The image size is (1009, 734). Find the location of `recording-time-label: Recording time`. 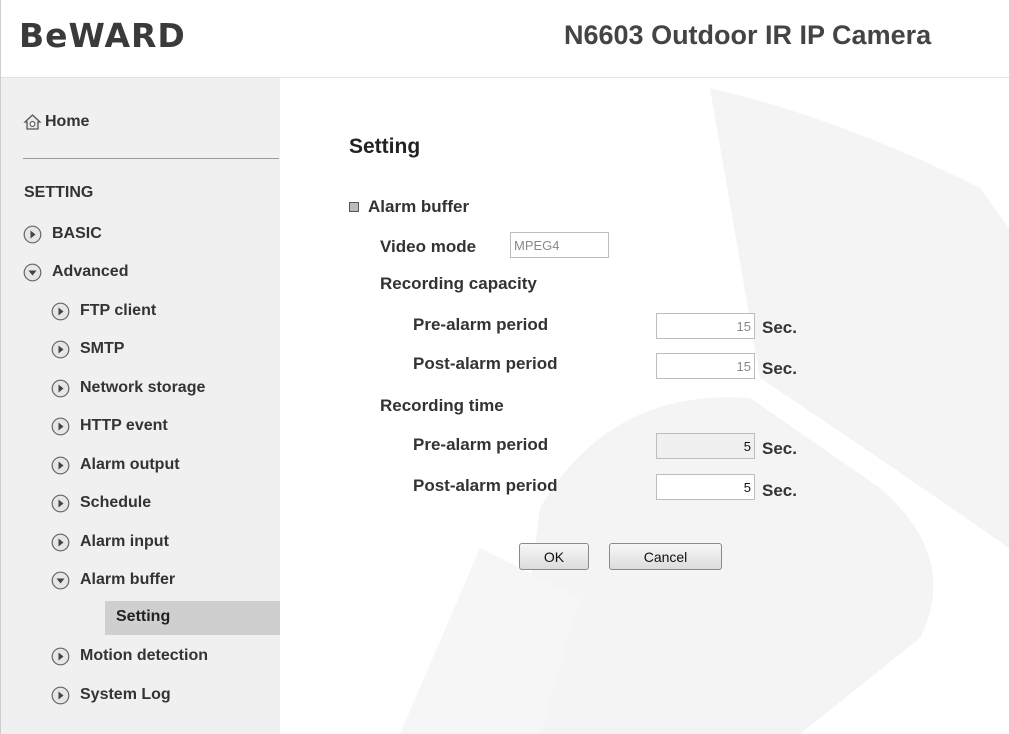

recording-time-label: Recording time is located at coordinates (442, 405).